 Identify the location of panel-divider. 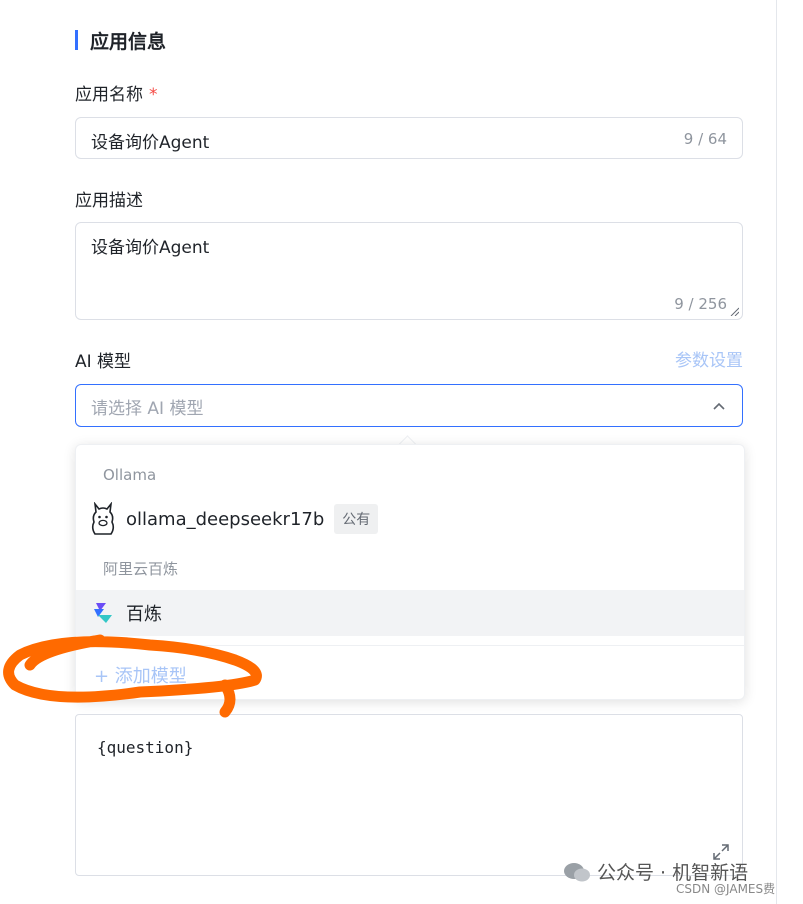
(776, 452).